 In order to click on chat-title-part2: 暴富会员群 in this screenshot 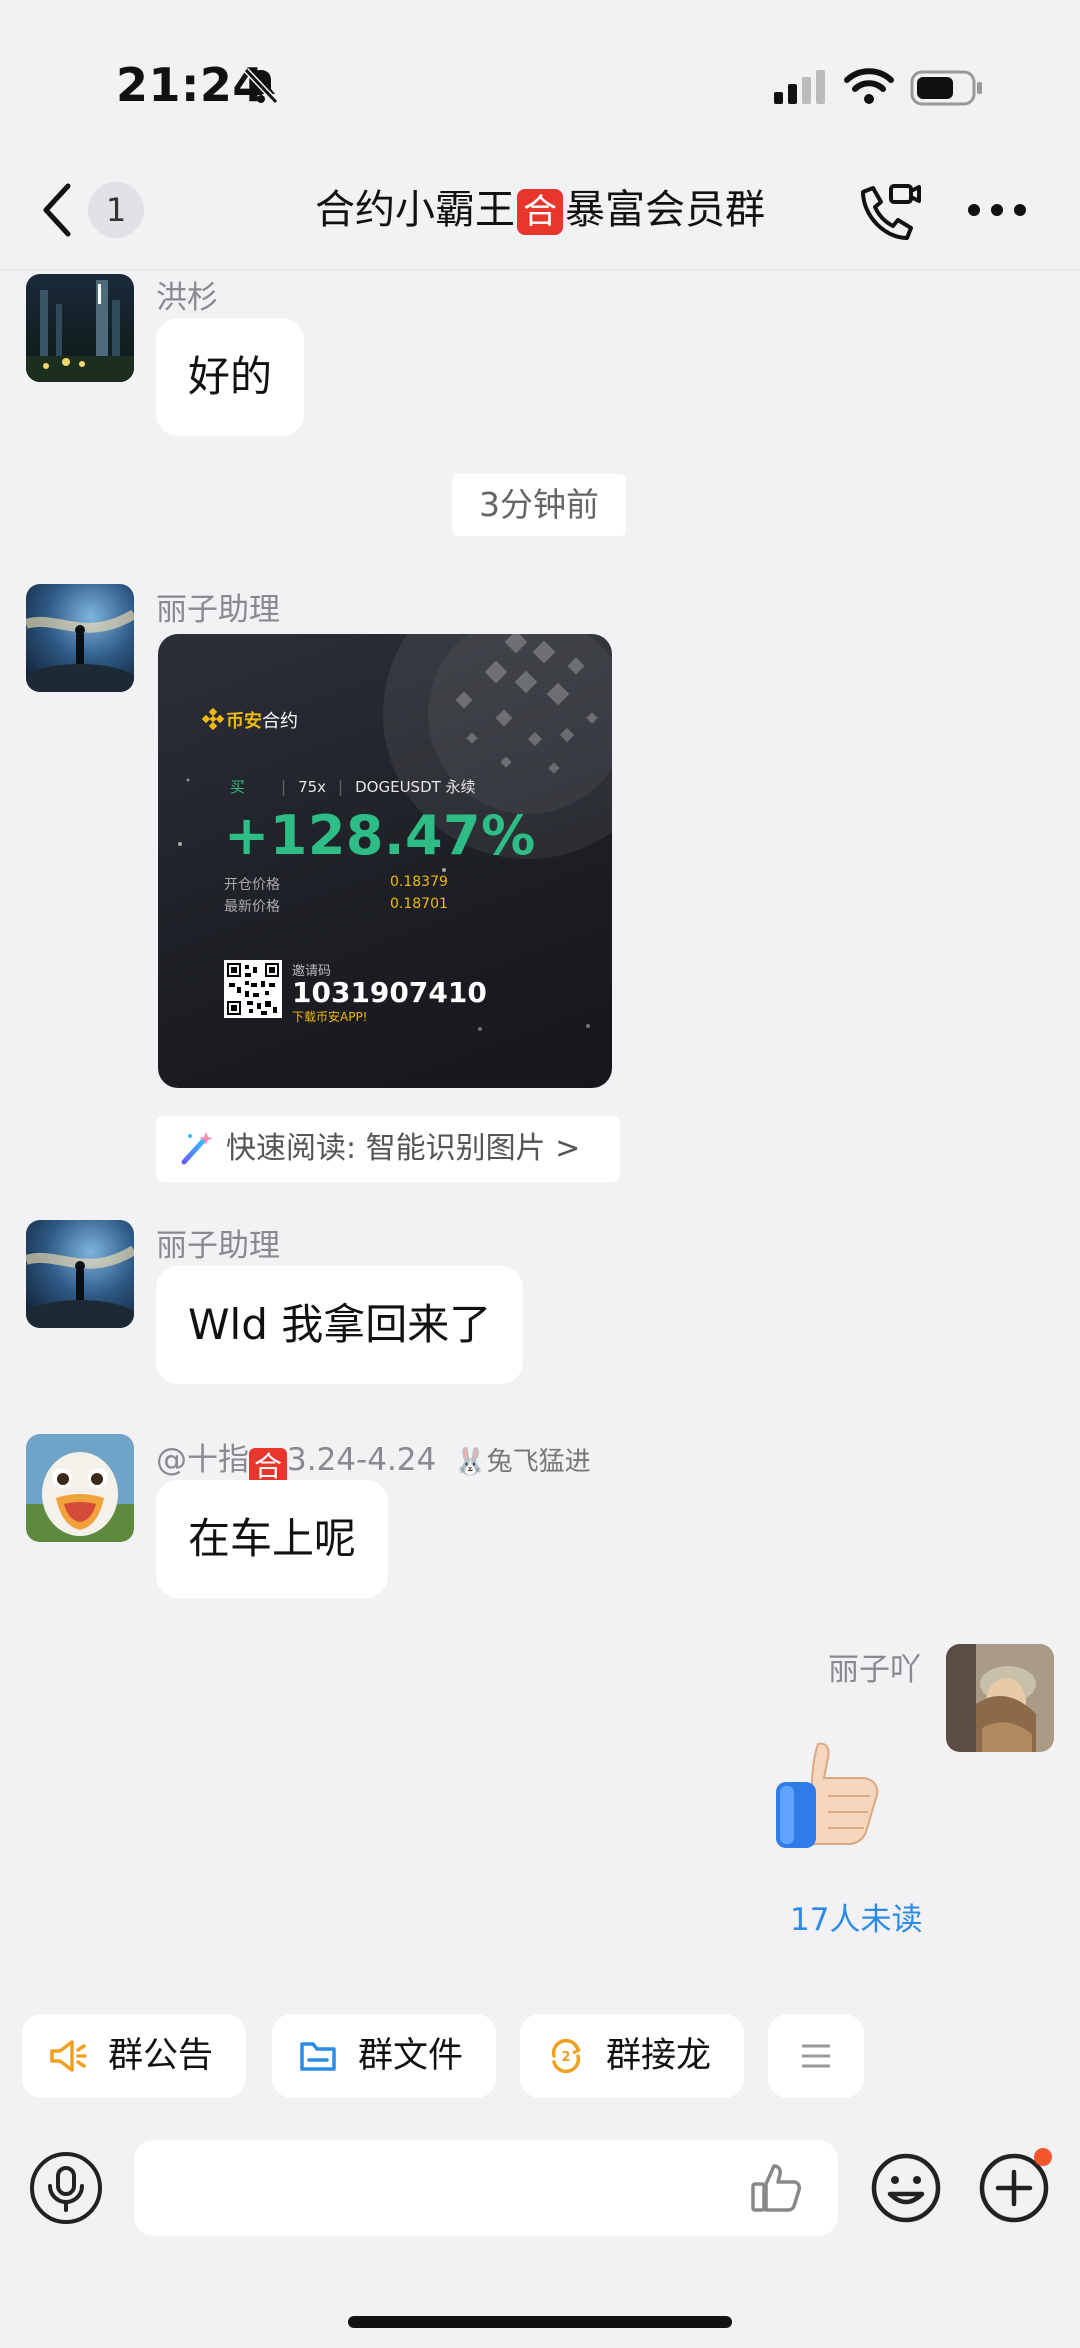, I will do `click(665, 210)`.